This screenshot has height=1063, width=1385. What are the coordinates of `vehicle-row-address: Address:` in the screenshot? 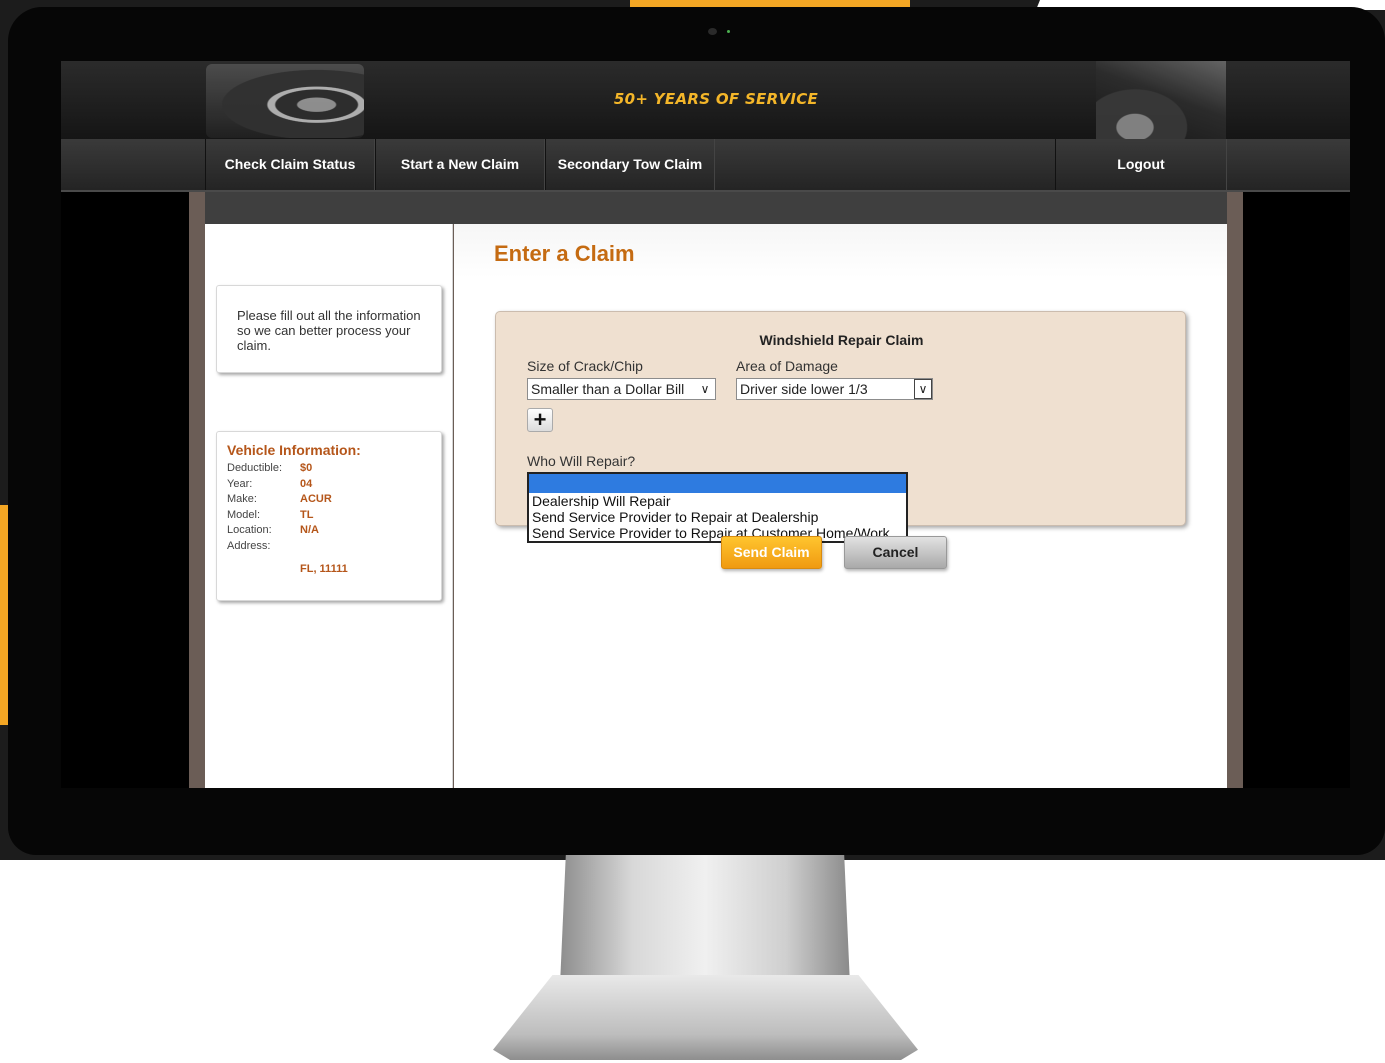 It's located at (329, 547).